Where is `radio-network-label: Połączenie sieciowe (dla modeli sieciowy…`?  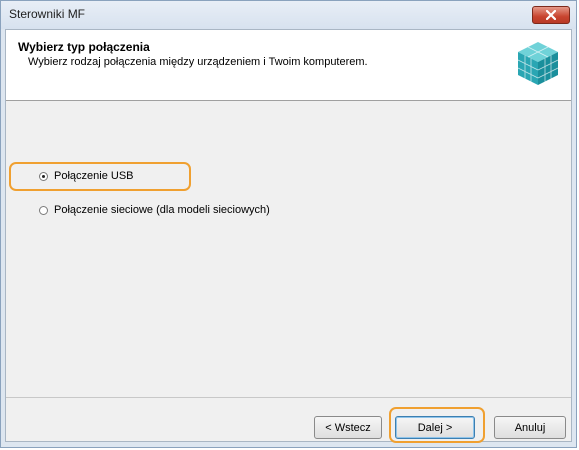 radio-network-label: Połączenie sieciowe (dla modeli sieciowy… is located at coordinates (162, 210).